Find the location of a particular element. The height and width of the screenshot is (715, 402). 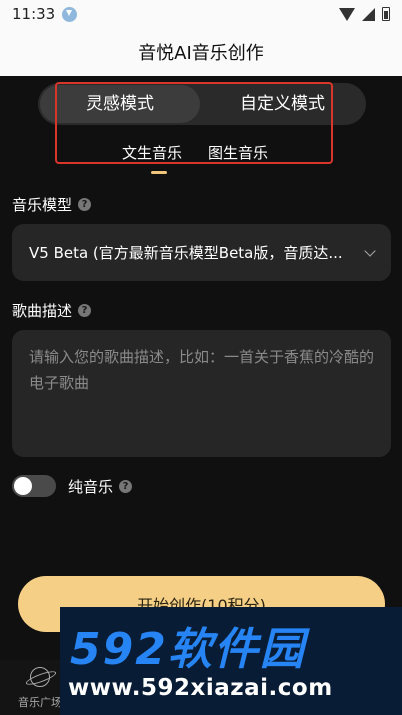

watermark: 592软件园 www.592xiazai.com is located at coordinates (231, 661).